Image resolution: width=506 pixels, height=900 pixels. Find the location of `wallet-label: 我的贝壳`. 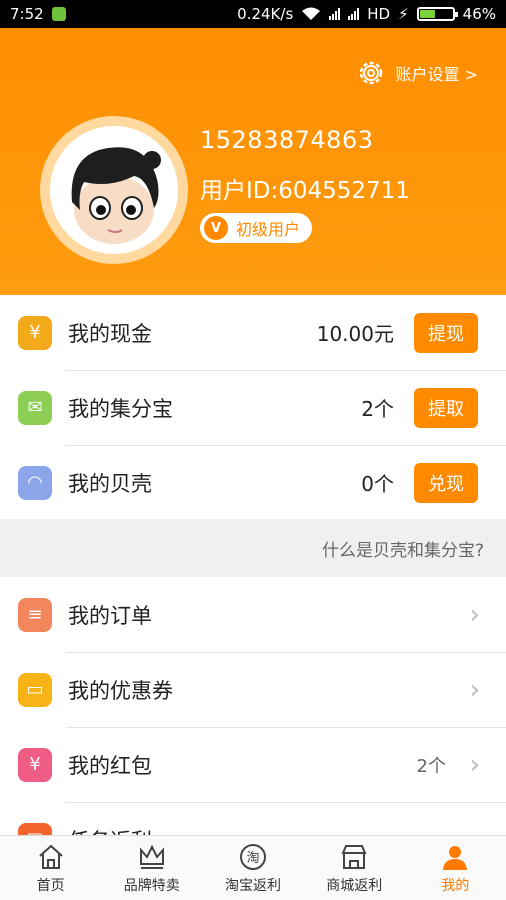

wallet-label: 我的贝壳 is located at coordinates (110, 483).